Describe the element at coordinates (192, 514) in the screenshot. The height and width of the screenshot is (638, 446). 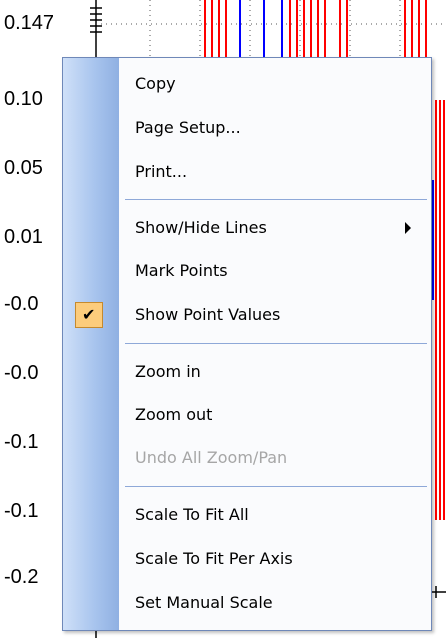
I see `menu-item-label: Scale To Fit All` at that location.